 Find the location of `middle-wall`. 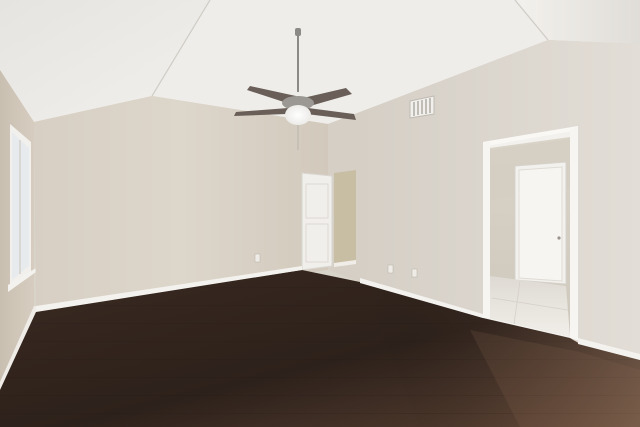

middle-wall is located at coordinates (344, 197).